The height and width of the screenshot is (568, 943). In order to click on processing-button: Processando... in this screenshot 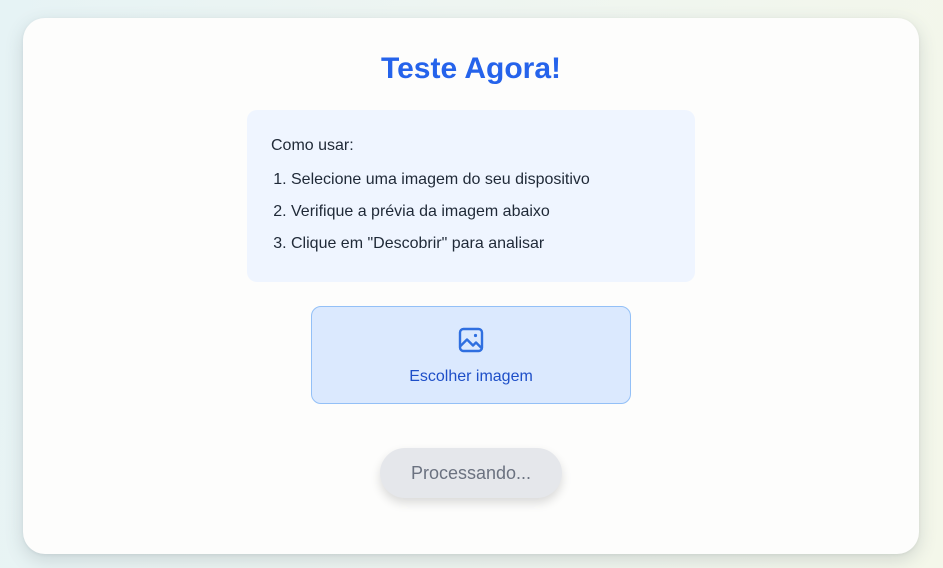, I will do `click(471, 473)`.